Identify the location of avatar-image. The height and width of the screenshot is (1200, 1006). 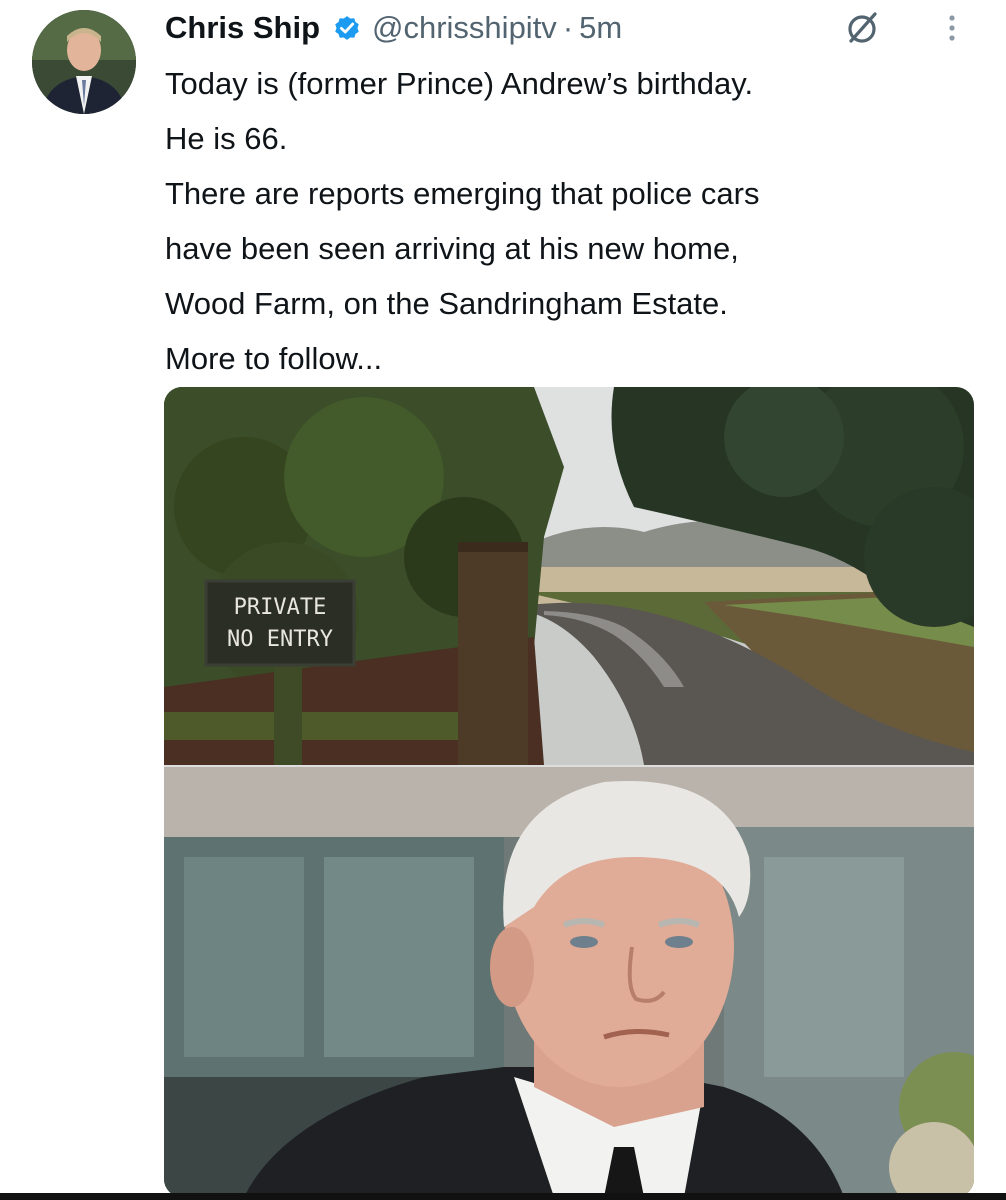
(84, 62).